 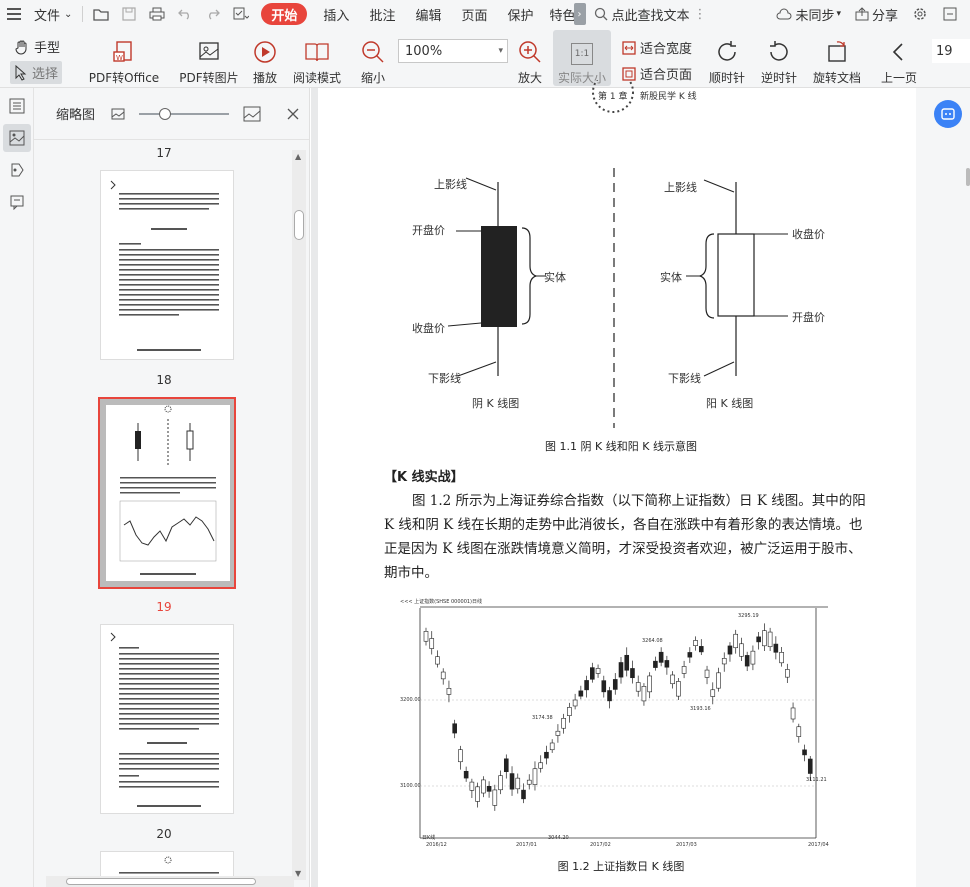 What do you see at coordinates (164, 380) in the screenshot?
I see `thumbnail-page-label: 18` at bounding box center [164, 380].